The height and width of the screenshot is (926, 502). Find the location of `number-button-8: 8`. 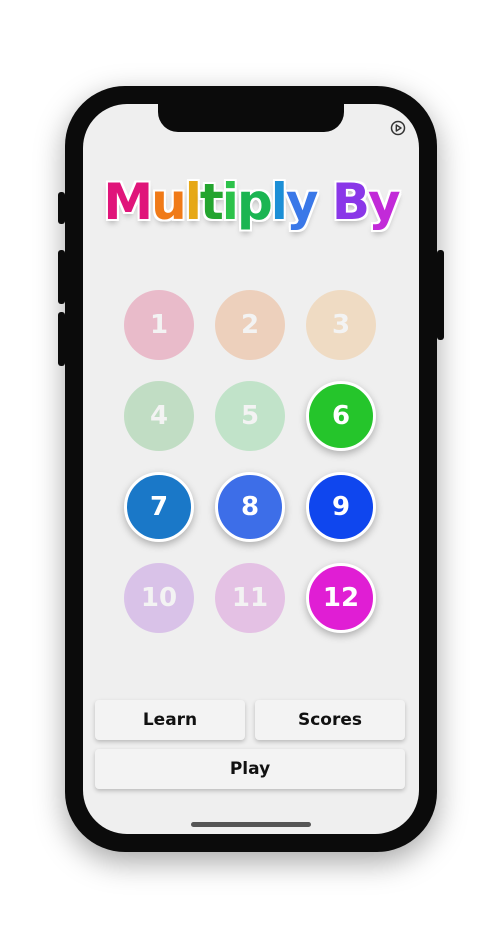

number-button-8: 8 is located at coordinates (250, 507).